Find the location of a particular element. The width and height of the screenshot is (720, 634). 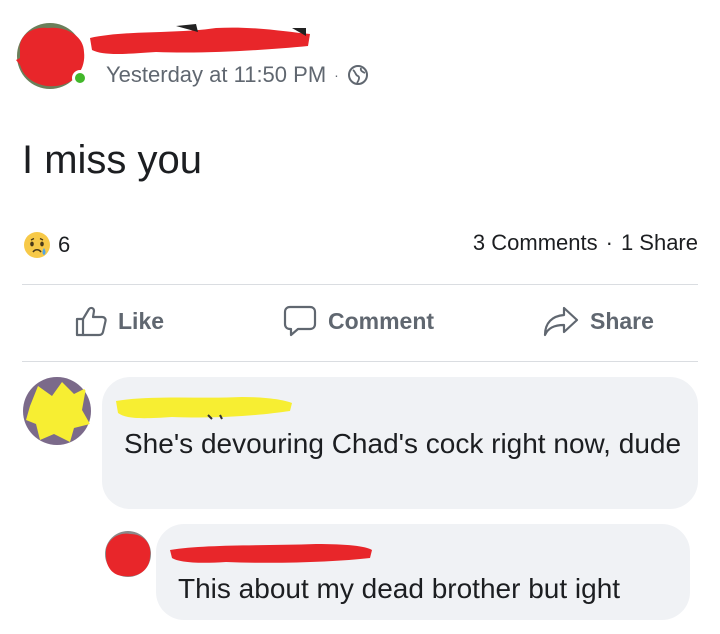

reply-text: This about my dead brother but ight is located at coordinates (399, 588).